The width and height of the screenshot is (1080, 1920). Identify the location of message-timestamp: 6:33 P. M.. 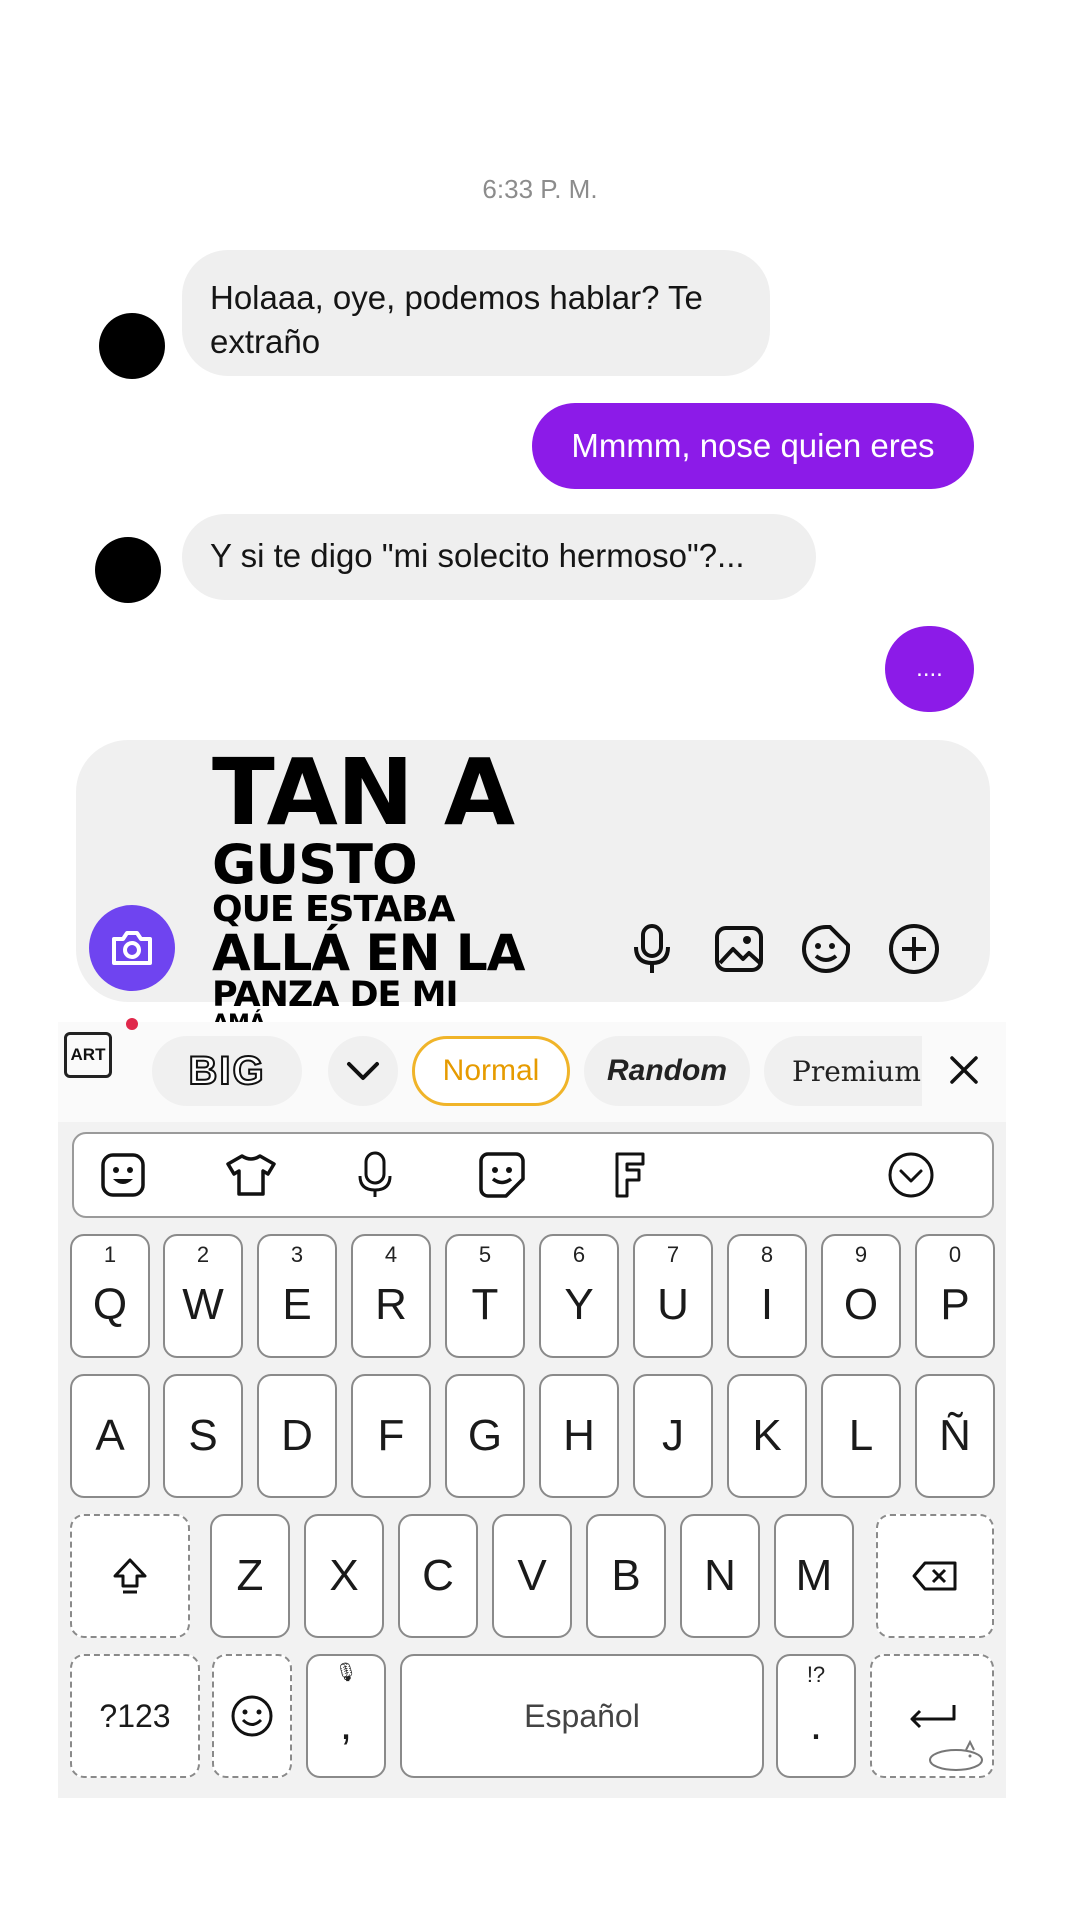
(540, 189).